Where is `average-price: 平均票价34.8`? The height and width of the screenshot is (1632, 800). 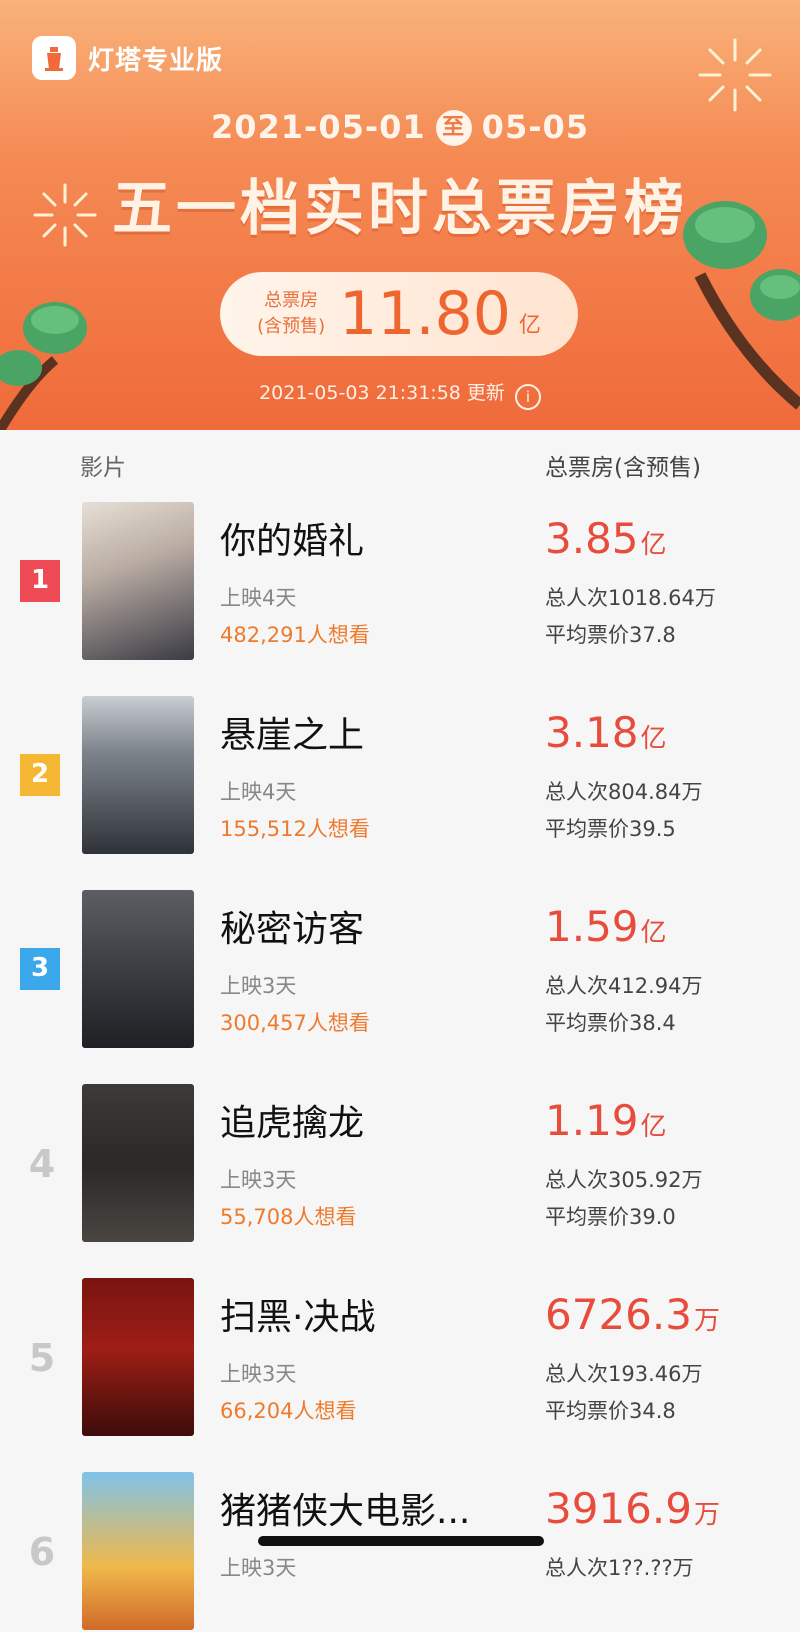
average-price: 平均票价34.8 is located at coordinates (610, 1411).